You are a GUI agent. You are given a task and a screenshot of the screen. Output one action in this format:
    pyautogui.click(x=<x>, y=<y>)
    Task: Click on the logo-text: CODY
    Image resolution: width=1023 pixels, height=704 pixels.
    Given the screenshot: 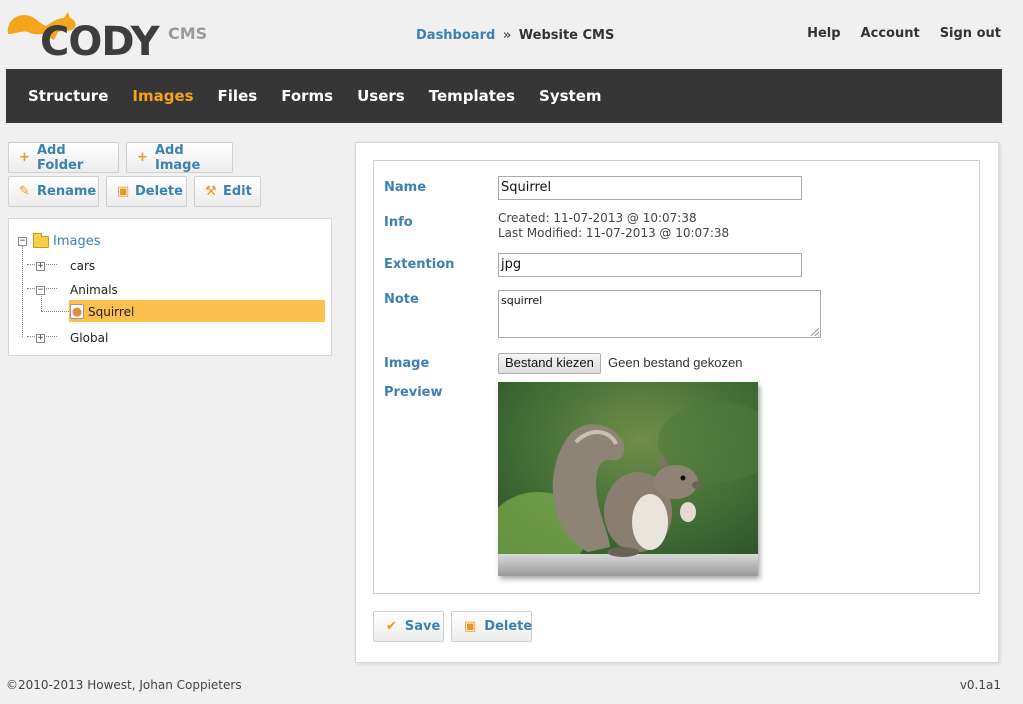 What is the action you would take?
    pyautogui.click(x=100, y=42)
    